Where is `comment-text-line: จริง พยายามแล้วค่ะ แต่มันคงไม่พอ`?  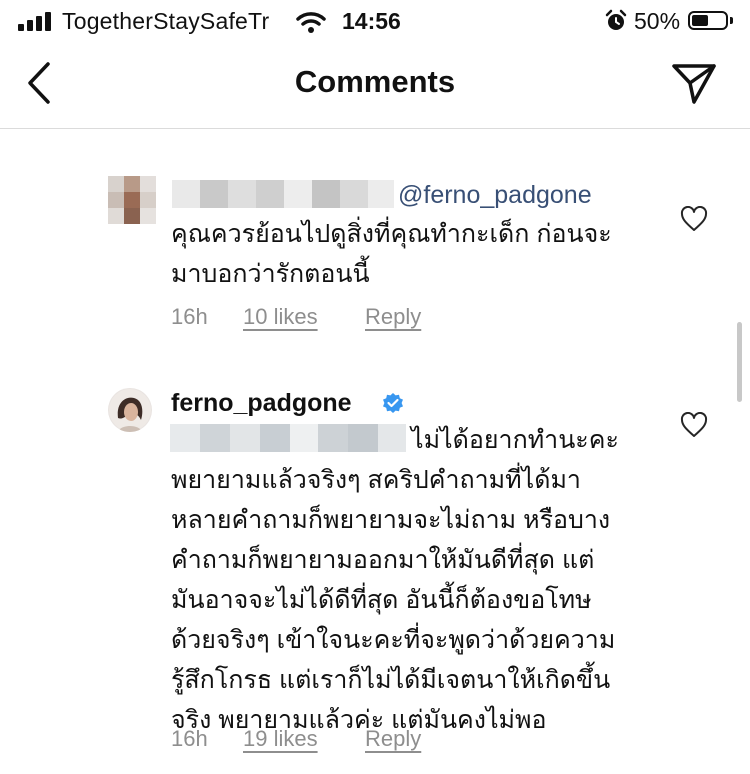
comment-text-line: จริง พยายามแล้วค่ะ แต่มันคงไม่พอ is located at coordinates (359, 720).